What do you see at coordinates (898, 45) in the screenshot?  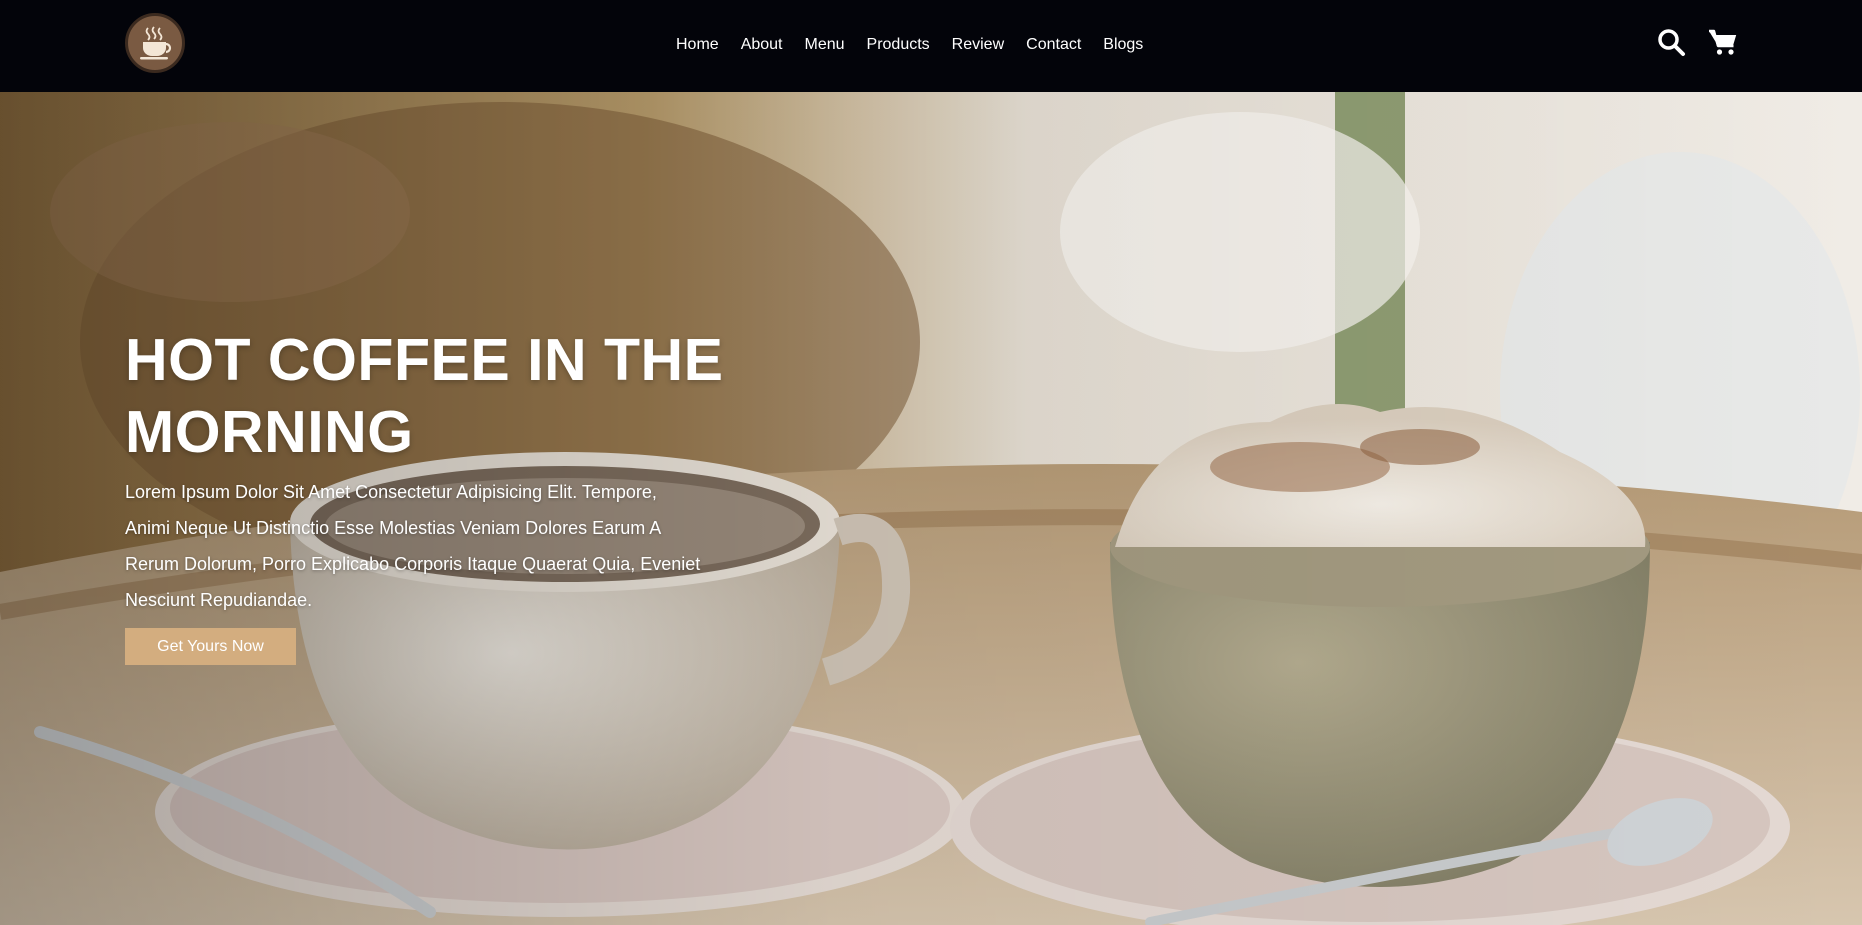 I see `nav-products: Products` at bounding box center [898, 45].